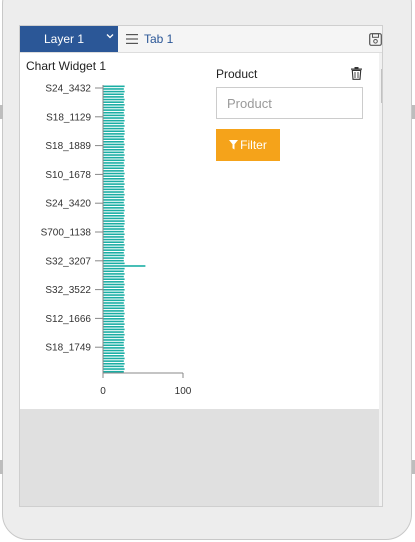 The image size is (415, 542). I want to click on layer-label: Layer 1, so click(64, 39).